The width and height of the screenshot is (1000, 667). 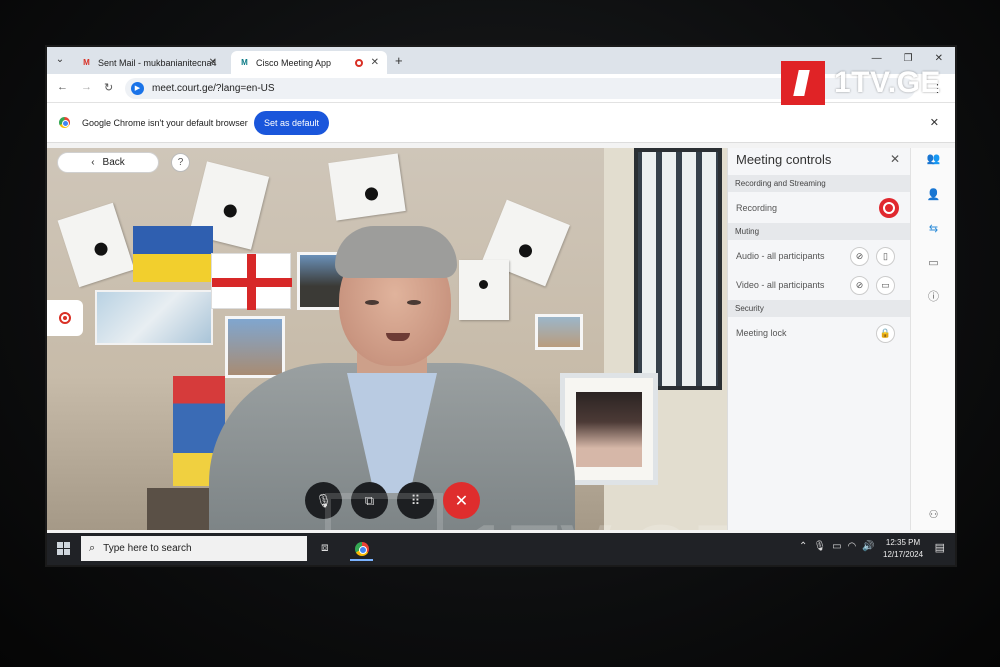 What do you see at coordinates (244, 62) in the screenshot?
I see `cisco-icon: M` at bounding box center [244, 62].